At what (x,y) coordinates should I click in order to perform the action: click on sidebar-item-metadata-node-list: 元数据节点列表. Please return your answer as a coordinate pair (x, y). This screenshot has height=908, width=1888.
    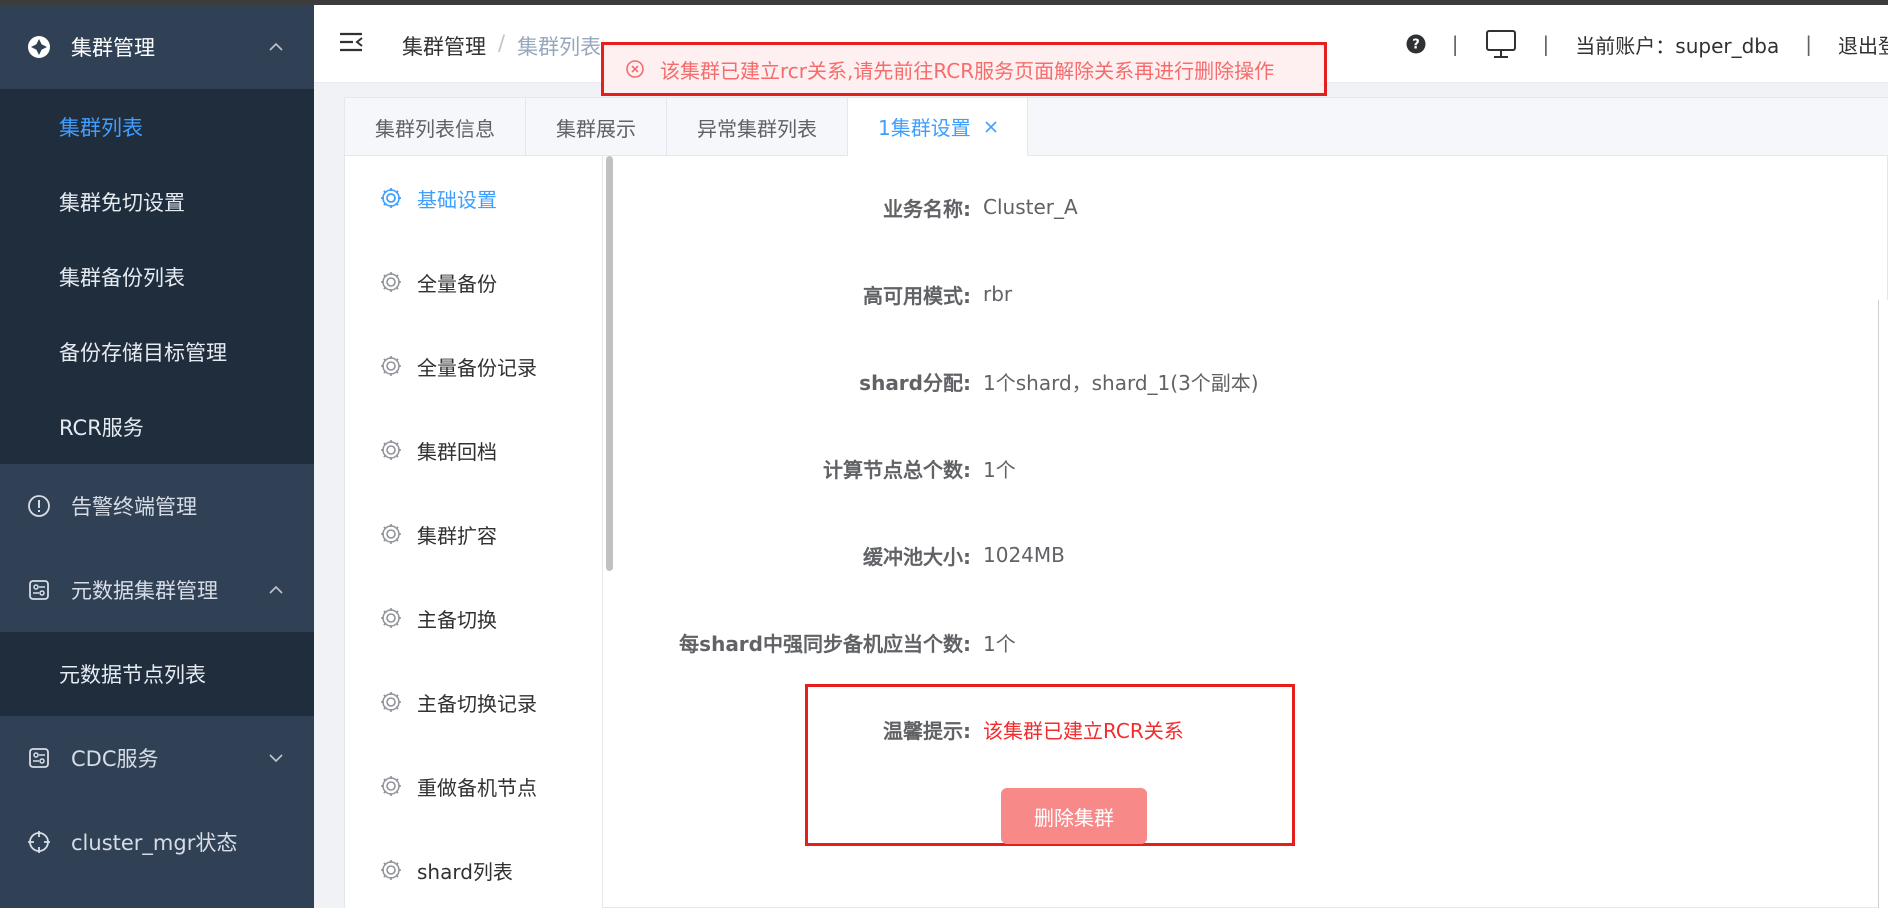
    Looking at the image, I should click on (157, 674).